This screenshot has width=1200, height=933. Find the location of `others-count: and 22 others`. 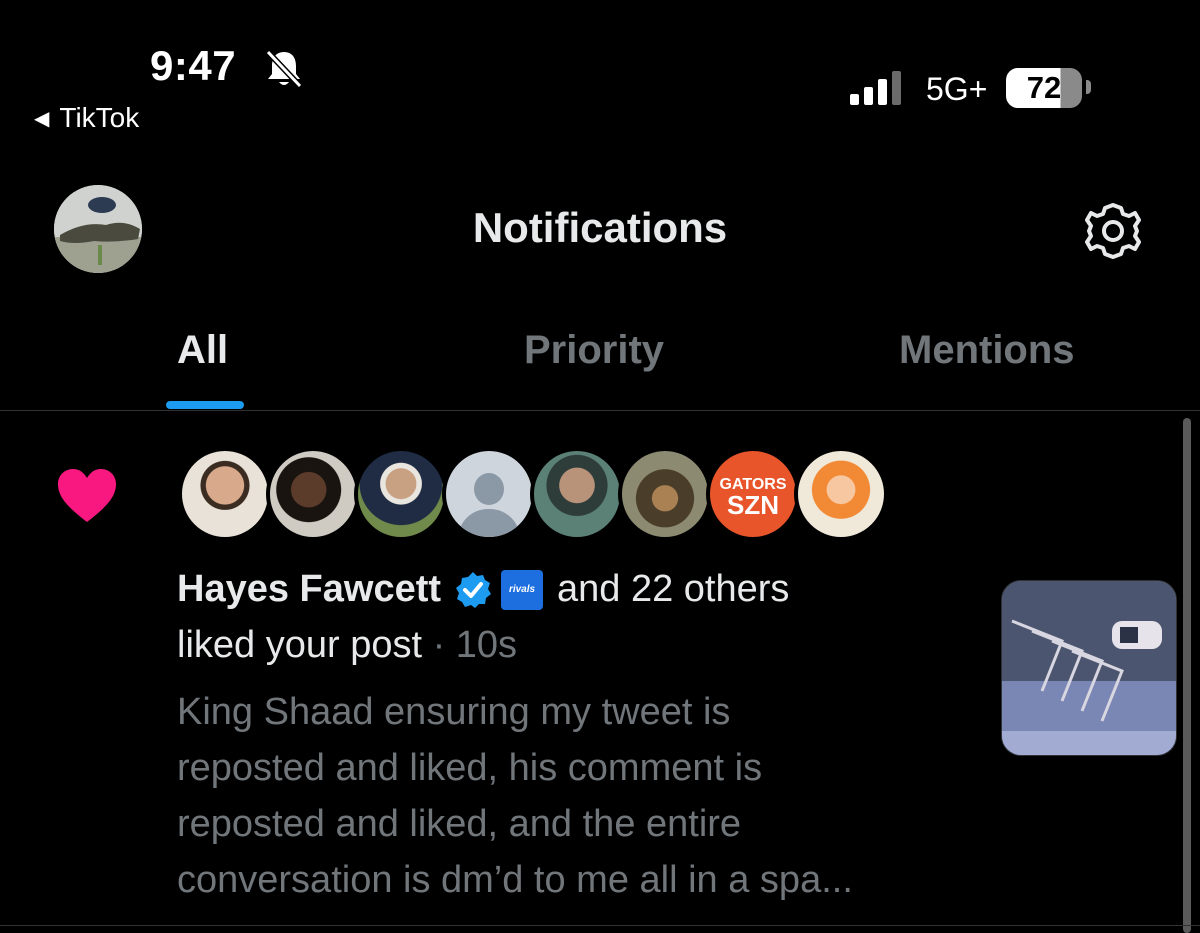

others-count: and 22 others is located at coordinates (673, 589).